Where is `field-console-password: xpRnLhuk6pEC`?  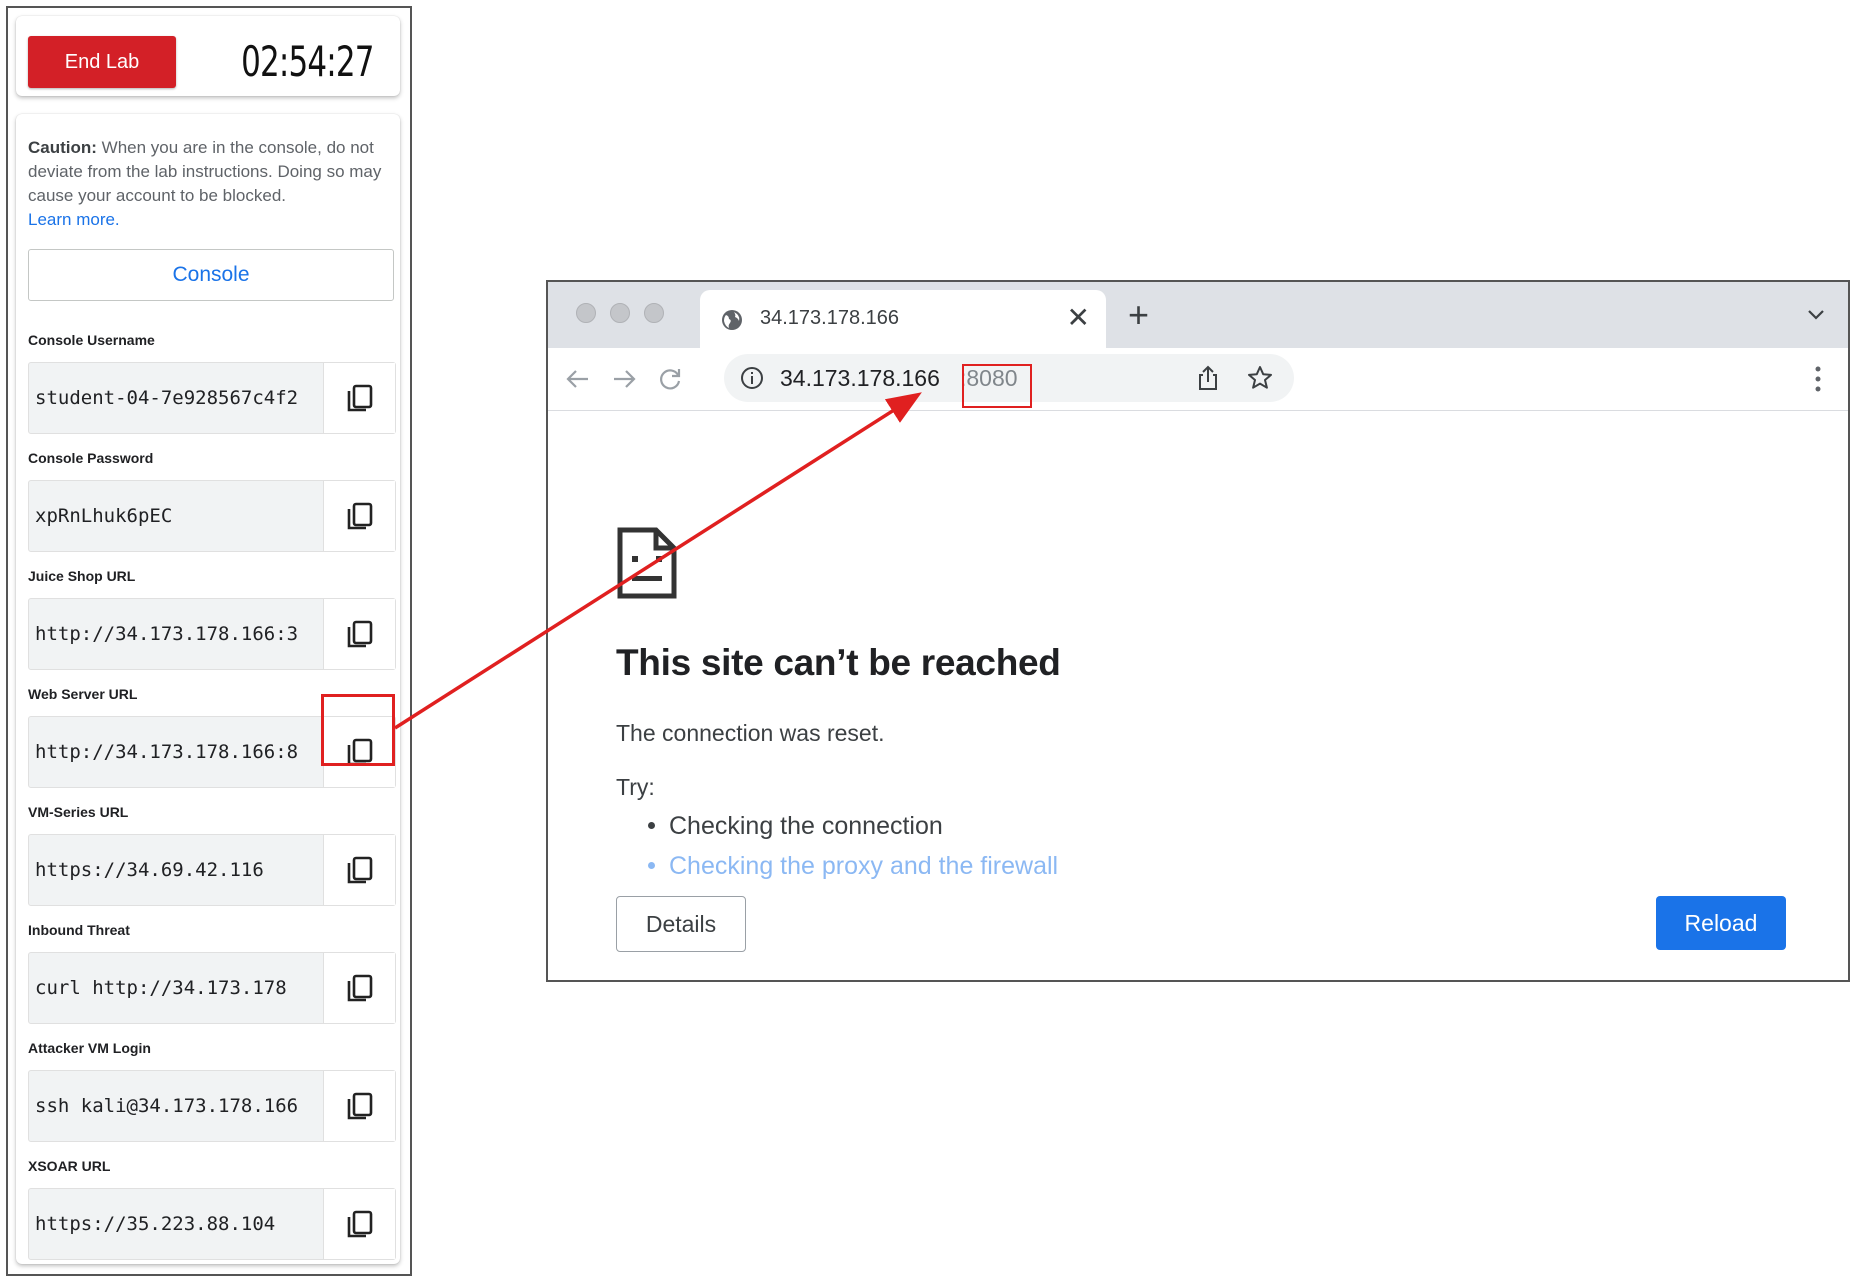 field-console-password: xpRnLhuk6pEC is located at coordinates (212, 516).